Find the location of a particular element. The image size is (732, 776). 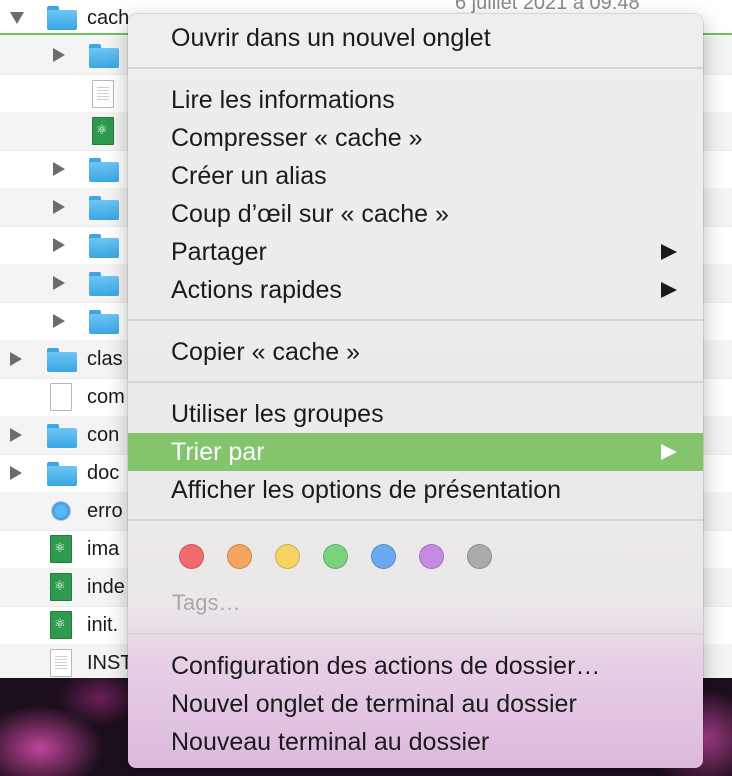

menu-item-copy: Copier « cache » is located at coordinates (415, 352).